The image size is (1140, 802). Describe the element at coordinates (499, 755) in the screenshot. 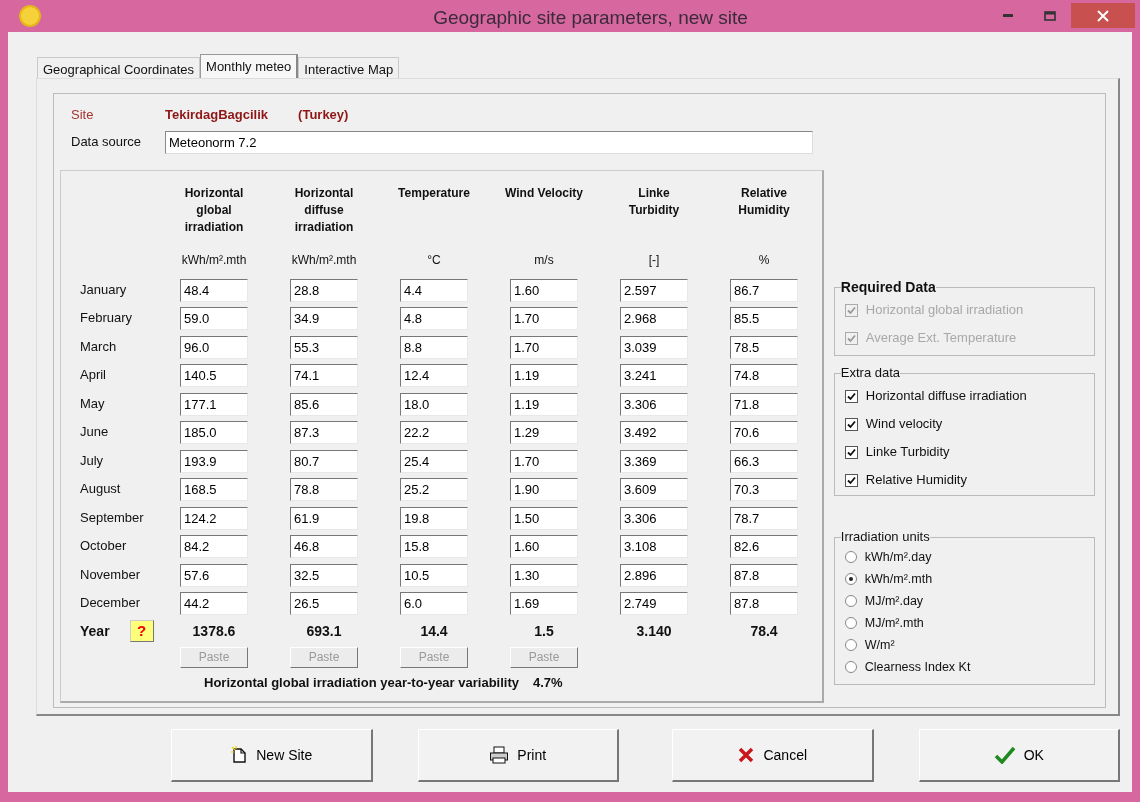

I see `printer-icon` at that location.